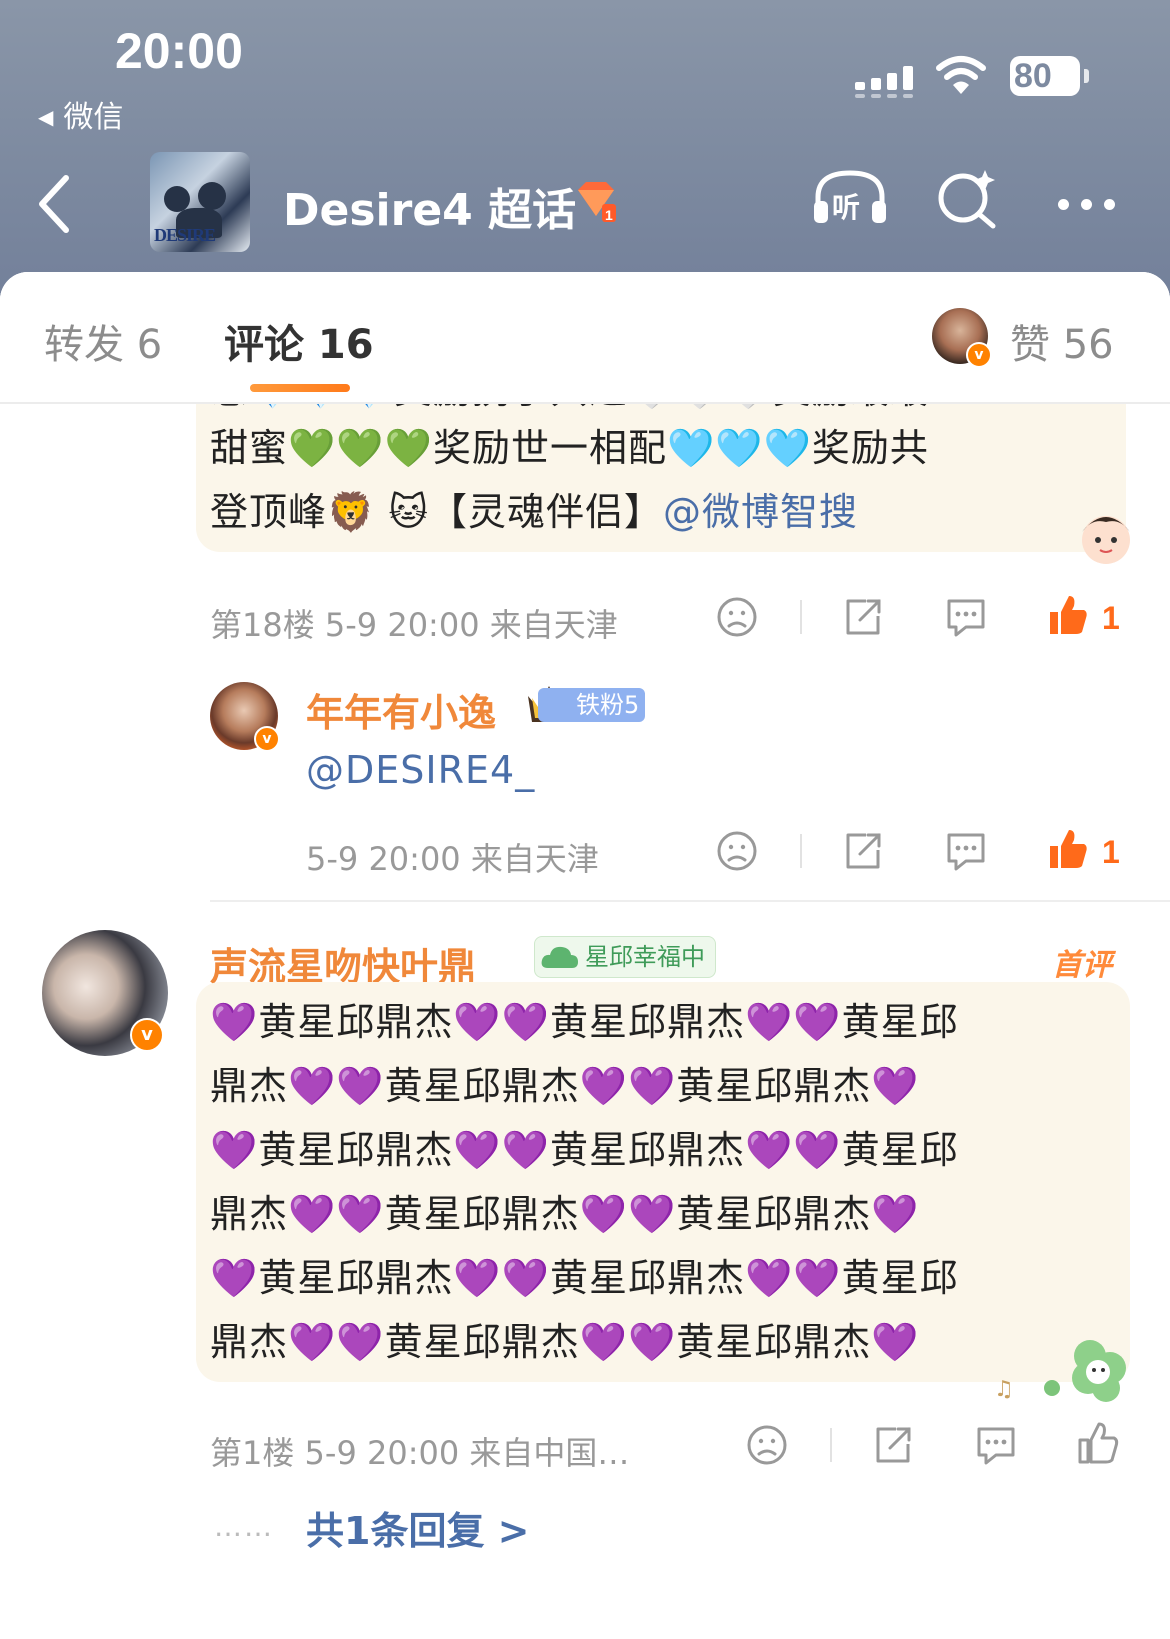 This screenshot has height=1639, width=1170. What do you see at coordinates (534, 512) in the screenshot?
I see `comment-line: 登顶峰🦁 🐱【灵魂伴侣】@微博智搜` at bounding box center [534, 512].